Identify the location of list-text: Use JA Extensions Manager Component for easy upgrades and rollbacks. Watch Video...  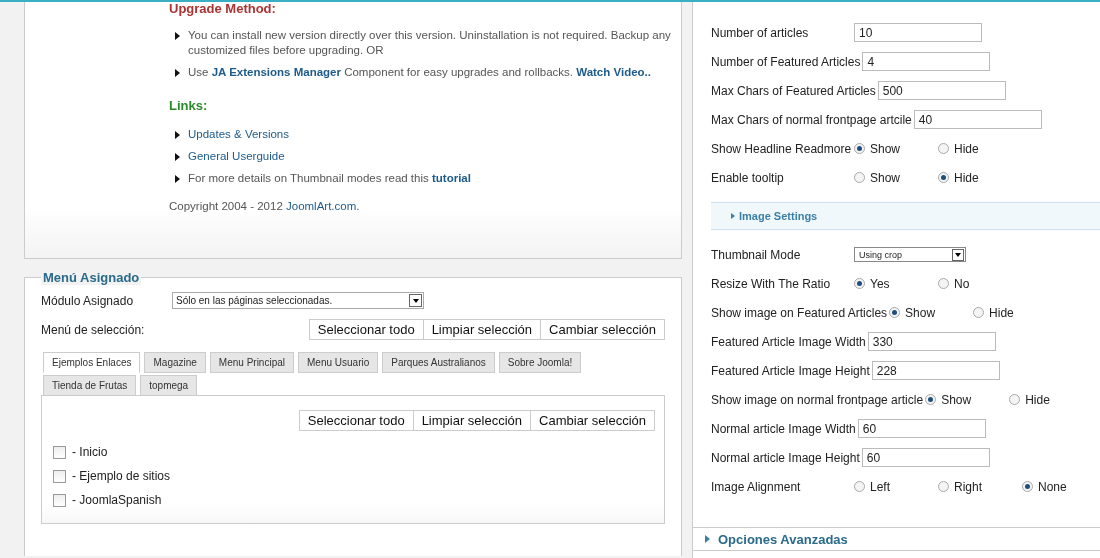
(419, 72).